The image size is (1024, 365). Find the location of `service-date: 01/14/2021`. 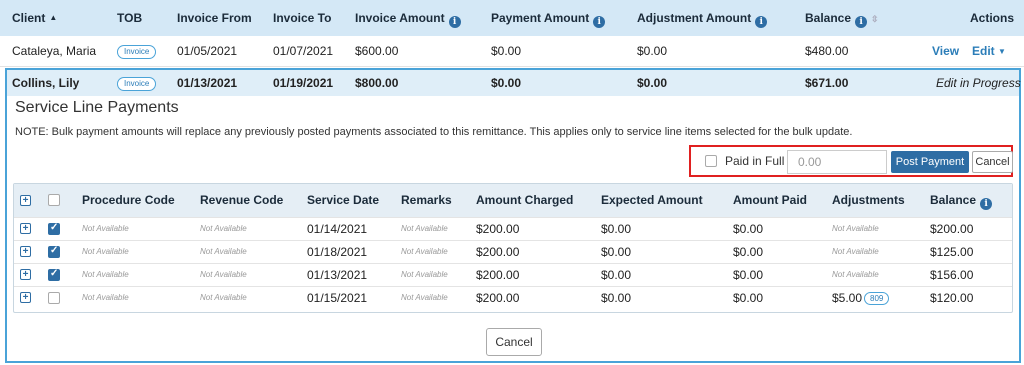

service-date: 01/14/2021 is located at coordinates (337, 229).